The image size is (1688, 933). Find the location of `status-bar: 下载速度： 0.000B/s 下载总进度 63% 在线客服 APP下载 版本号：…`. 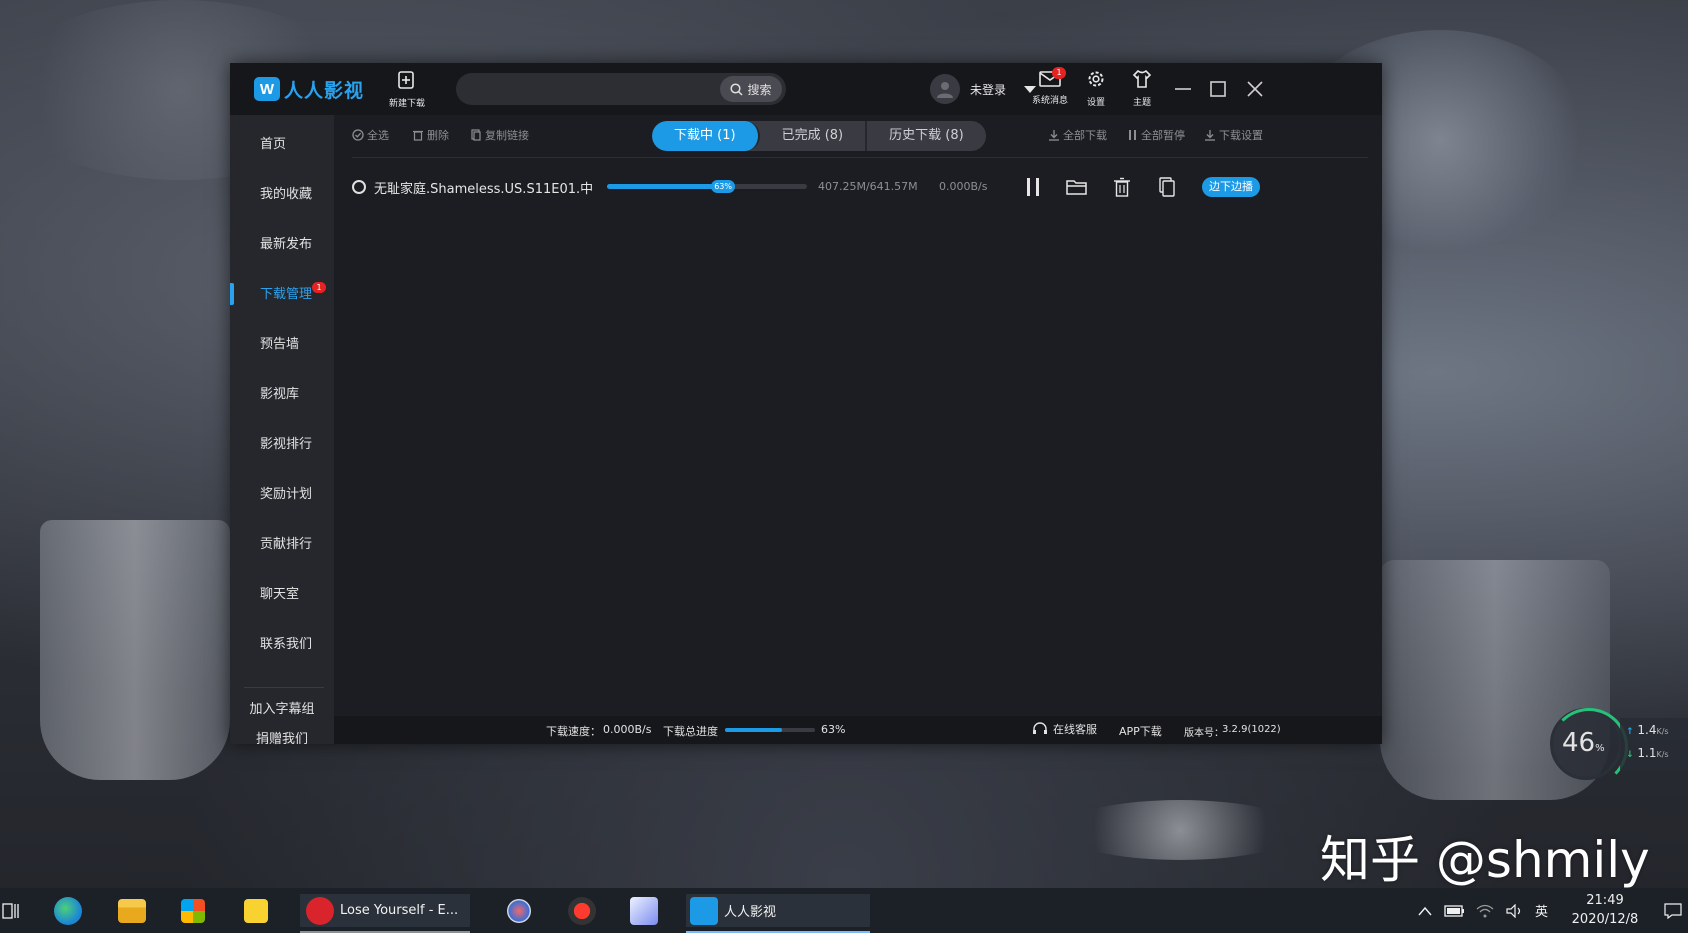

status-bar: 下载速度： 0.000B/s 下载总进度 63% 在线客服 APP下载 版本号：… is located at coordinates (858, 730).